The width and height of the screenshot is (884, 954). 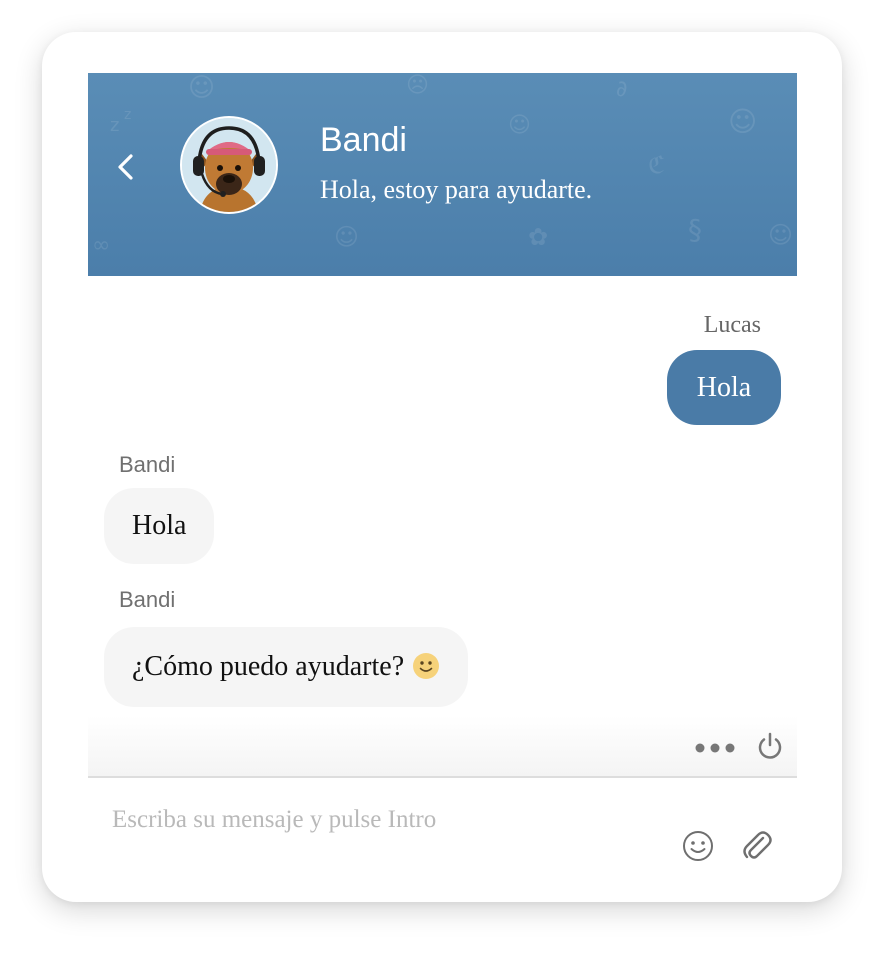 I want to click on header-doodle: ✿, so click(x=538, y=237).